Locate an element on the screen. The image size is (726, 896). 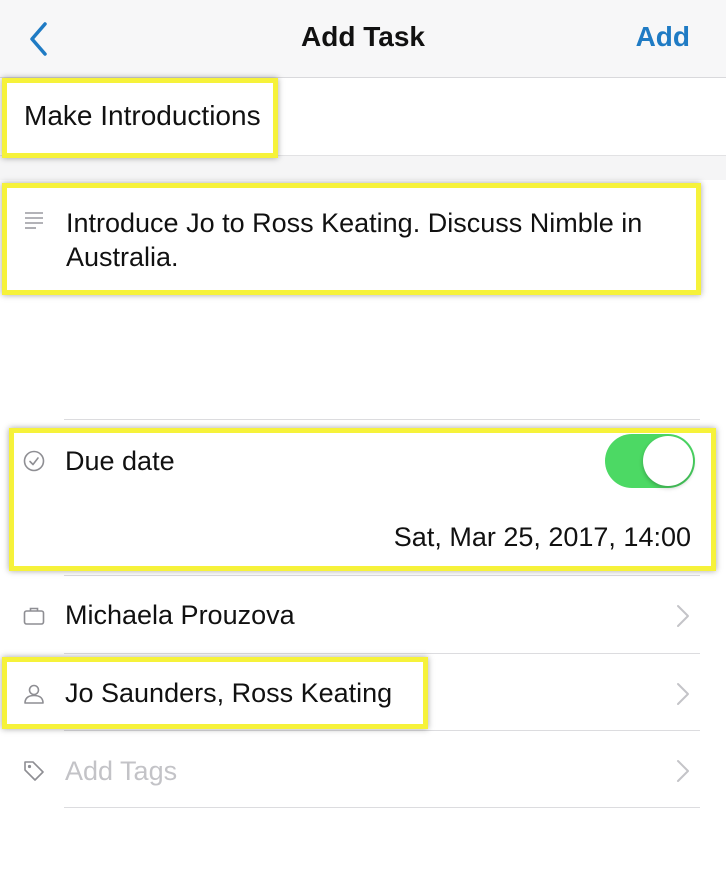
toggle-knob is located at coordinates (668, 461).